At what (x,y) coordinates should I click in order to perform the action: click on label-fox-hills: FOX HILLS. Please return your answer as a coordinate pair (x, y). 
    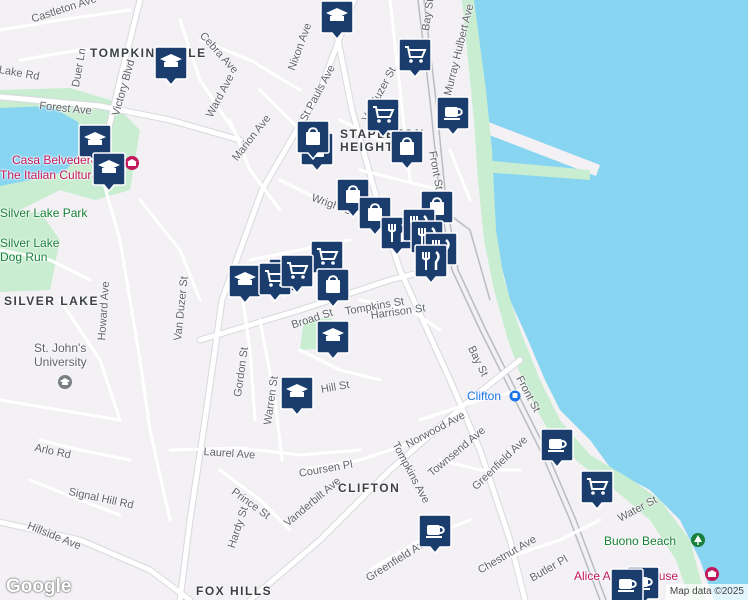
    Looking at the image, I should click on (234, 591).